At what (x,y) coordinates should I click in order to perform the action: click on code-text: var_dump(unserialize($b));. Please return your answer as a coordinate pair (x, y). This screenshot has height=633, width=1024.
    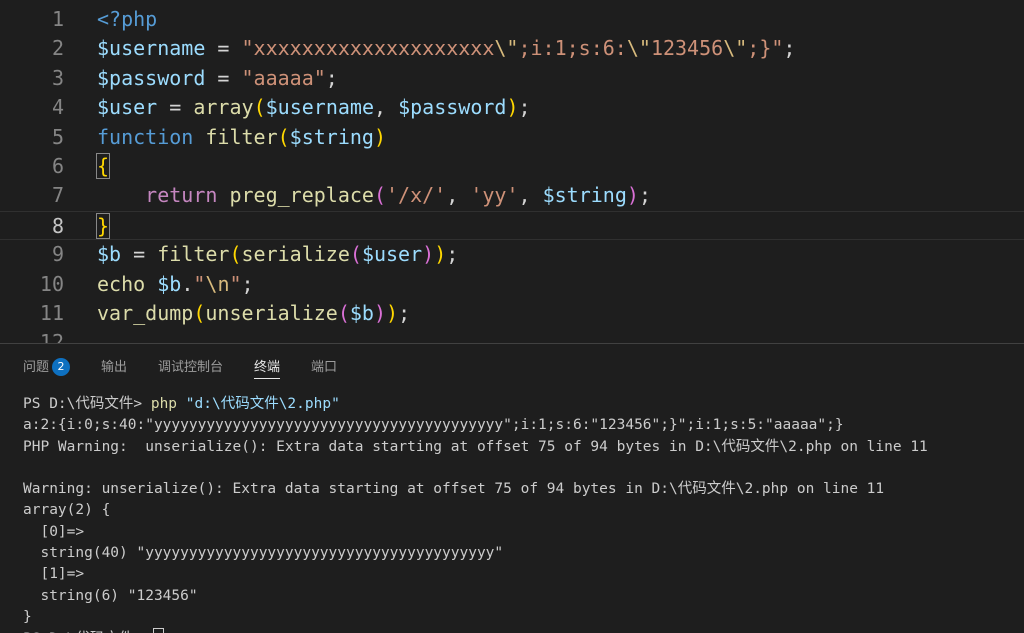
    Looking at the image, I should click on (253, 313).